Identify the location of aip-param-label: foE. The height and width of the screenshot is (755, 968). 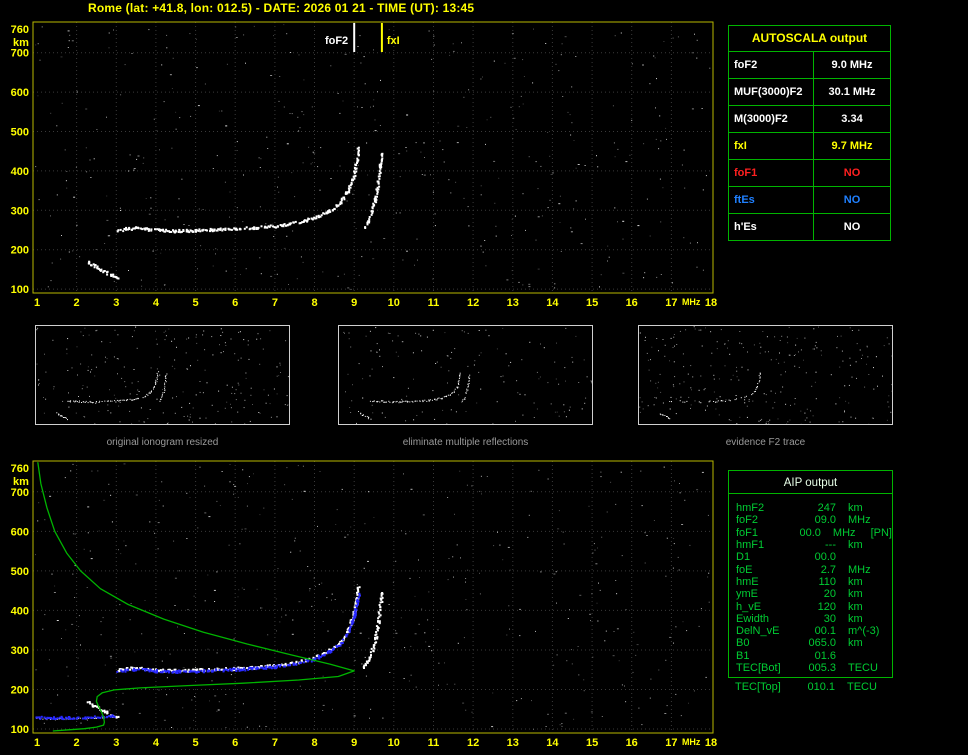
(744, 569).